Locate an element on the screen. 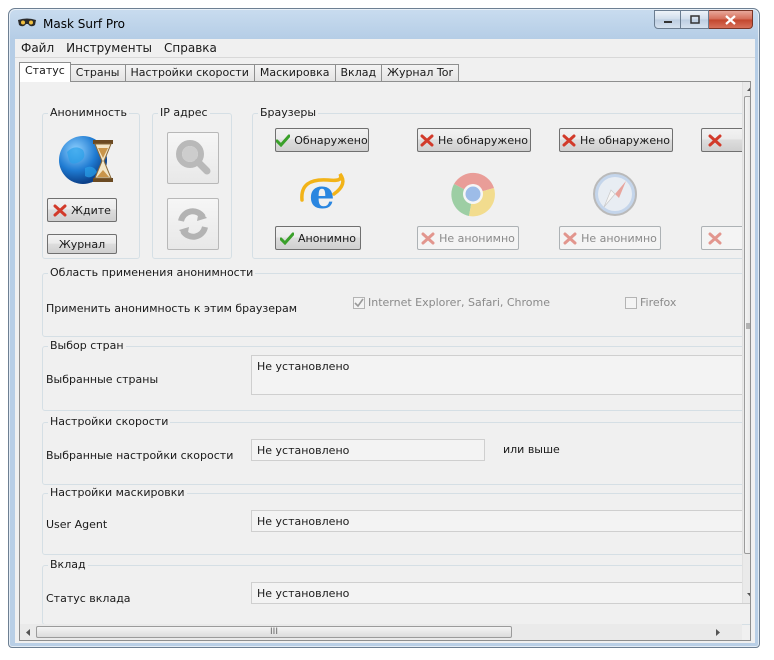 This screenshot has height=660, width=774. safari-anon-label: Не анонимно is located at coordinates (619, 238).